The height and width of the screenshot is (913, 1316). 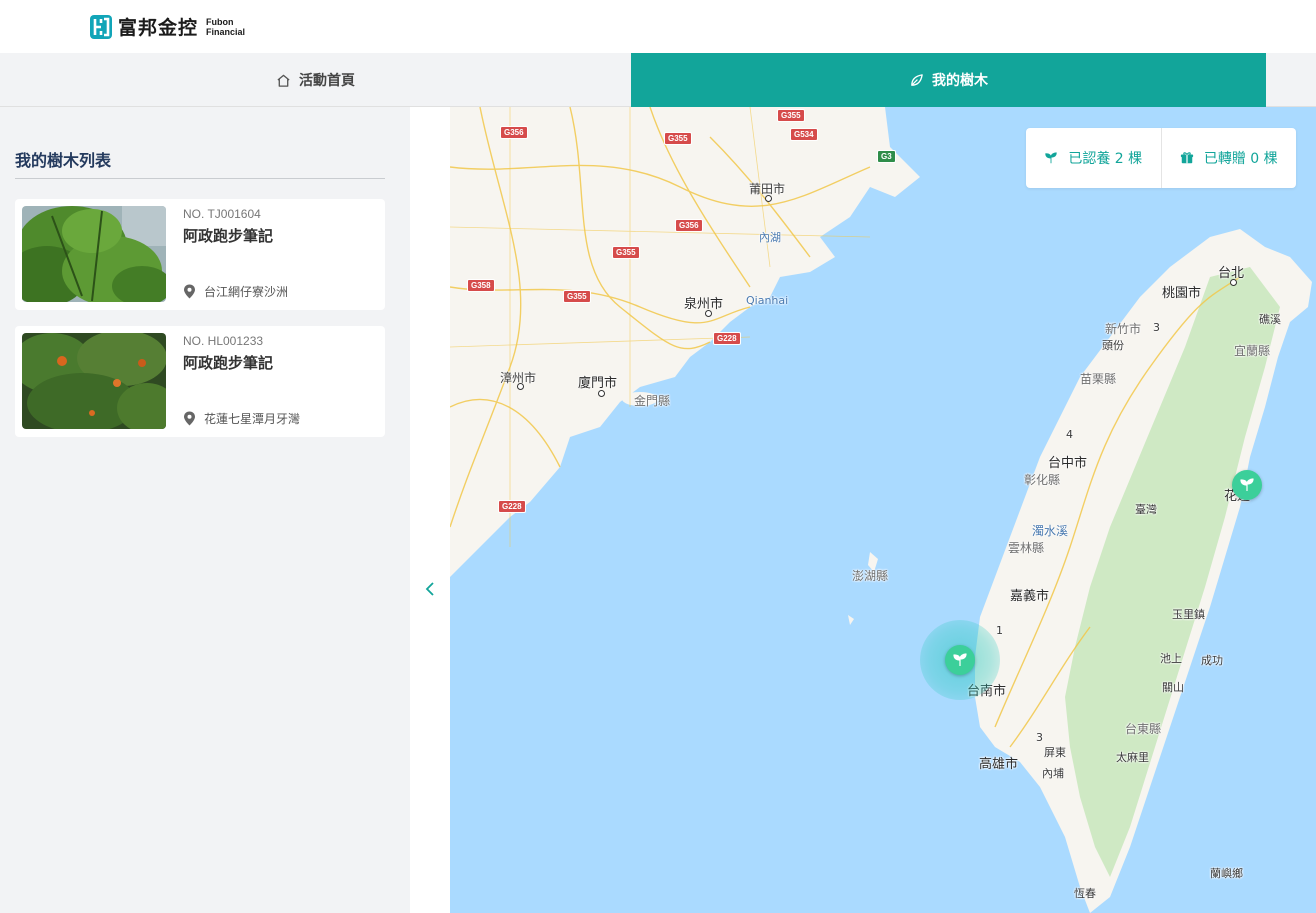 I want to click on route-badge: 1, so click(x=999, y=630).